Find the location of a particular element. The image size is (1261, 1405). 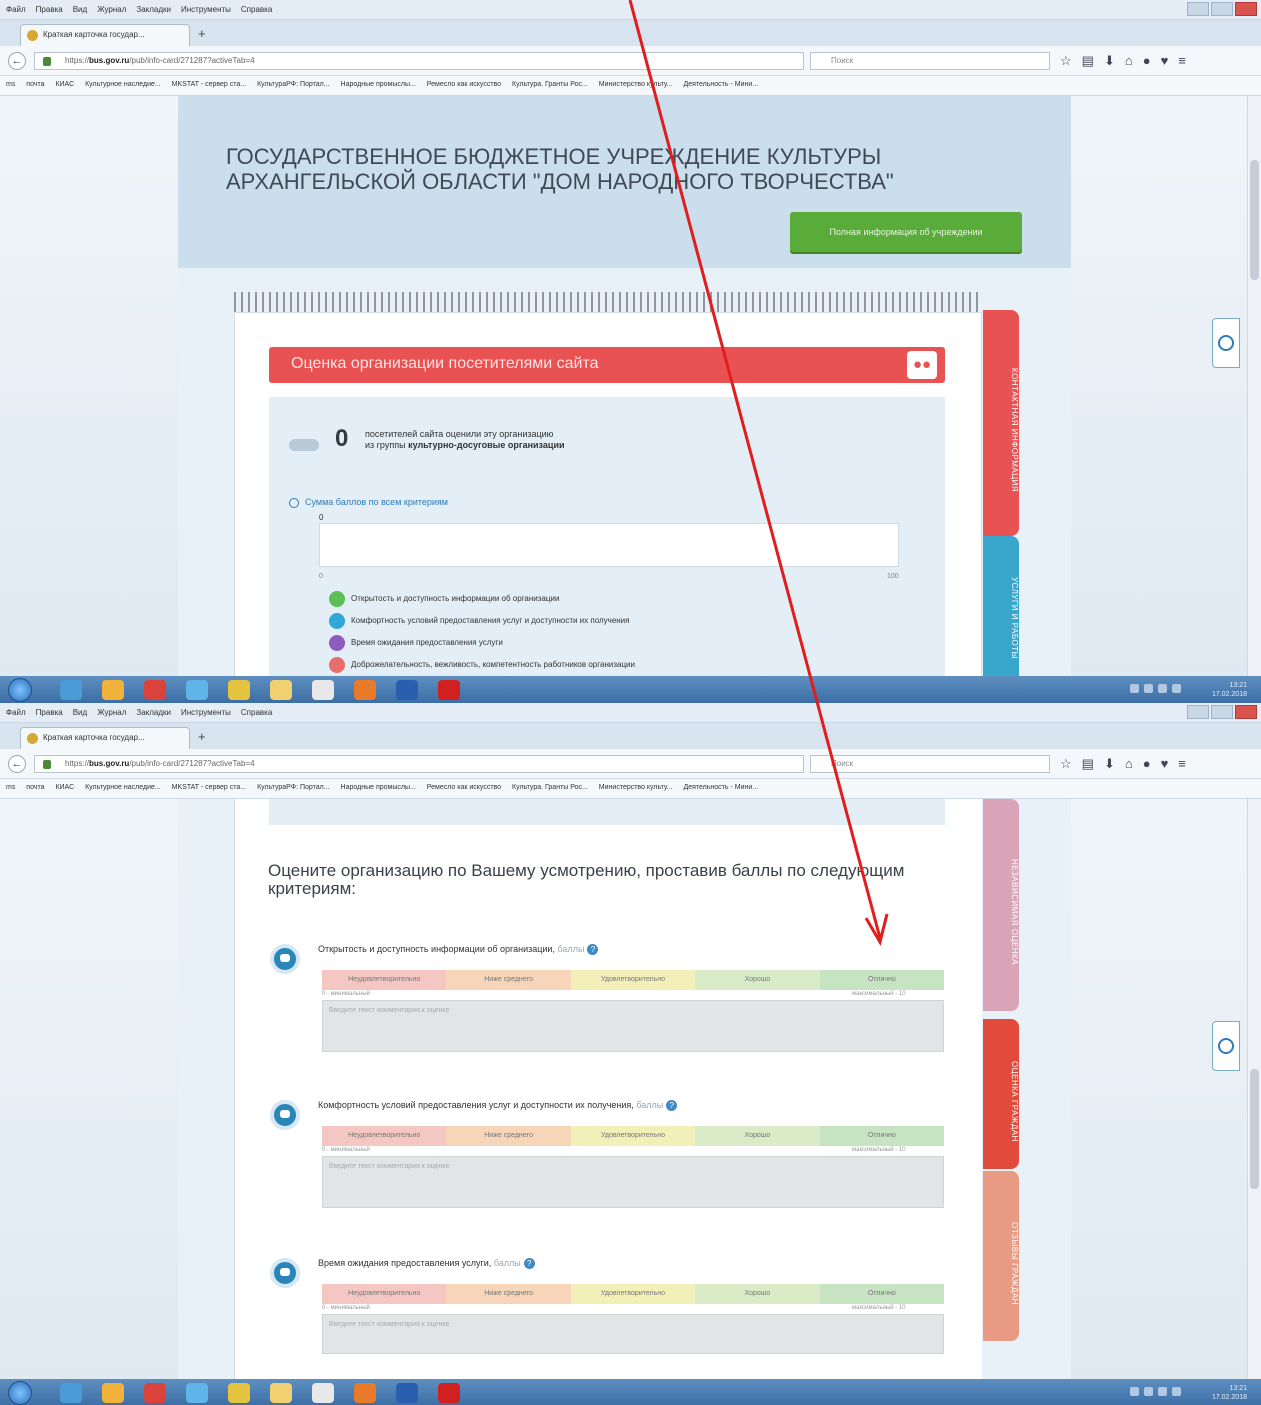

bookmark-item: почта is located at coordinates (35, 787).